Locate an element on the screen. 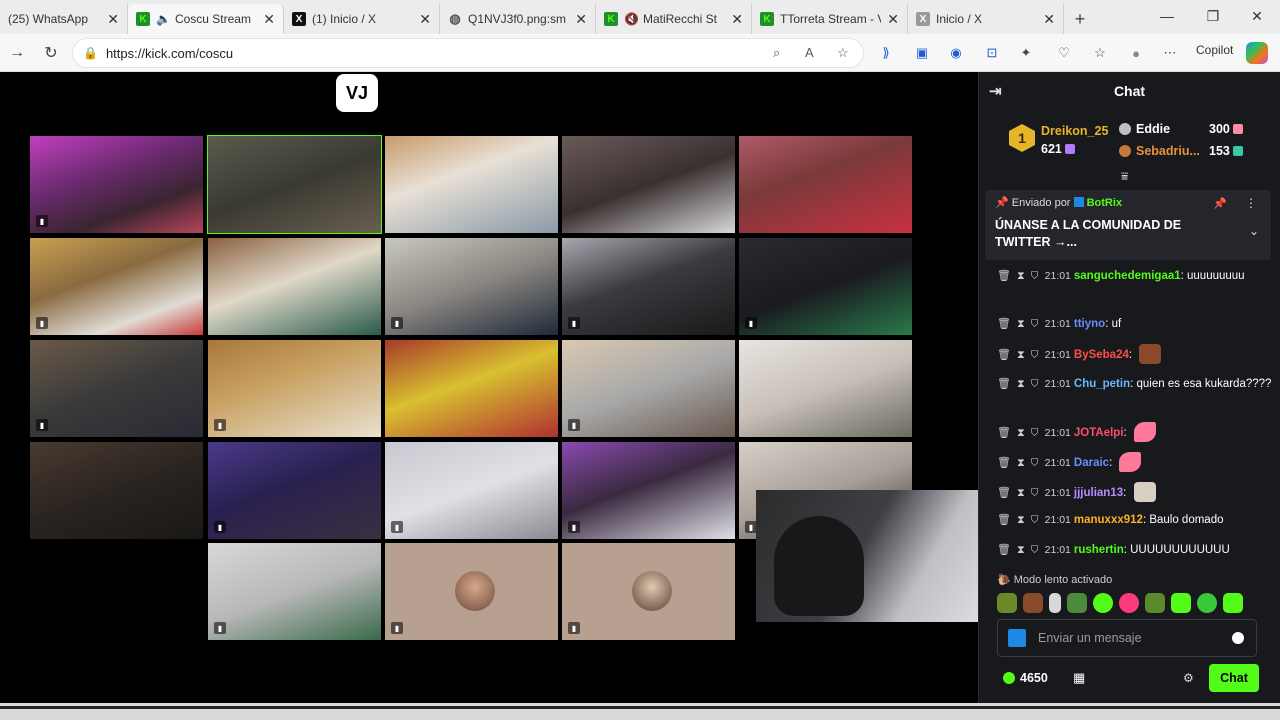 The height and width of the screenshot is (720, 1280). extension-icon: ◉ is located at coordinates (956, 53).